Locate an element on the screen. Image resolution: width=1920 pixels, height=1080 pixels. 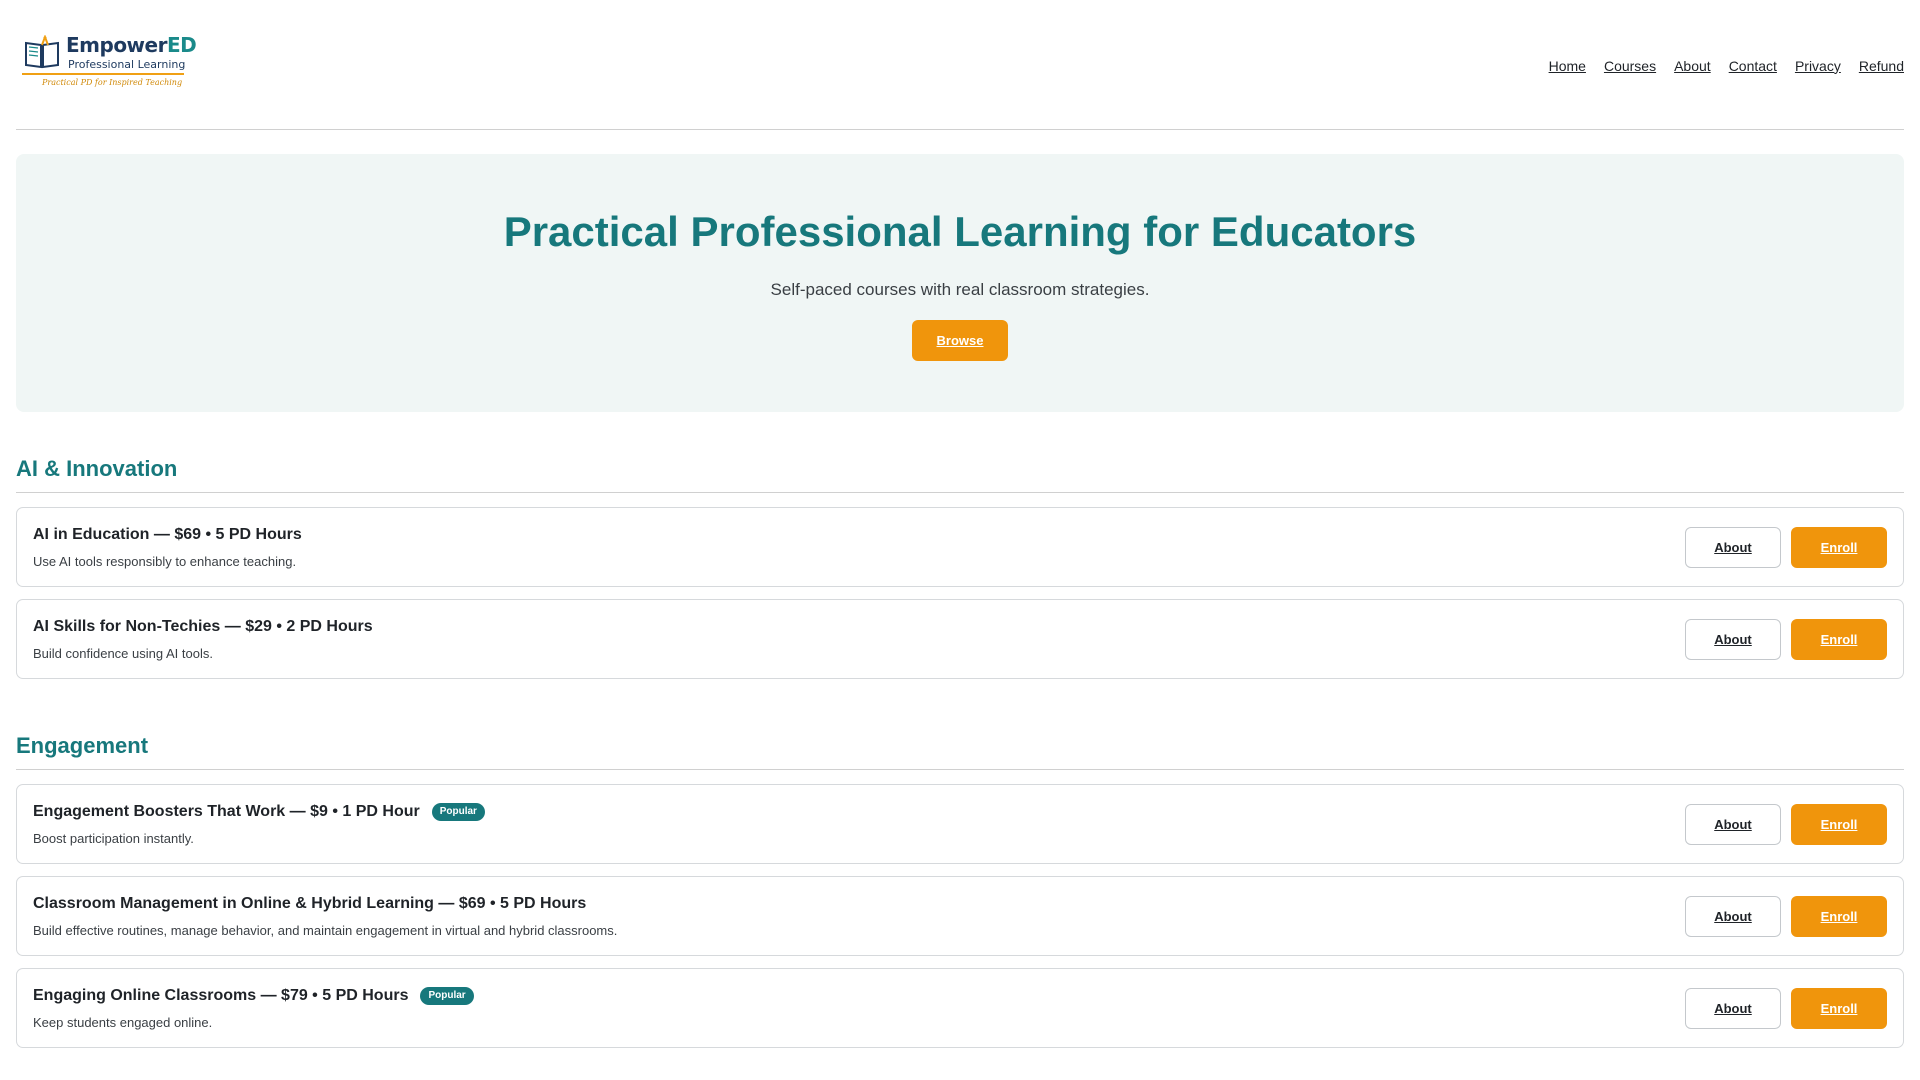
brand-tagline: Practical PD for Inspired Teaching is located at coordinates (112, 82).